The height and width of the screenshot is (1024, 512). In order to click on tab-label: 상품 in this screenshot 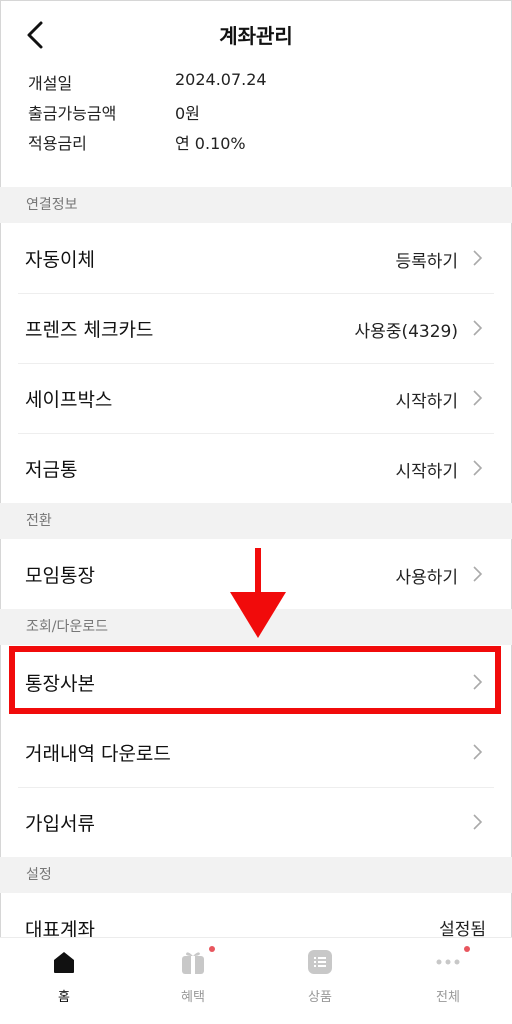, I will do `click(320, 997)`.